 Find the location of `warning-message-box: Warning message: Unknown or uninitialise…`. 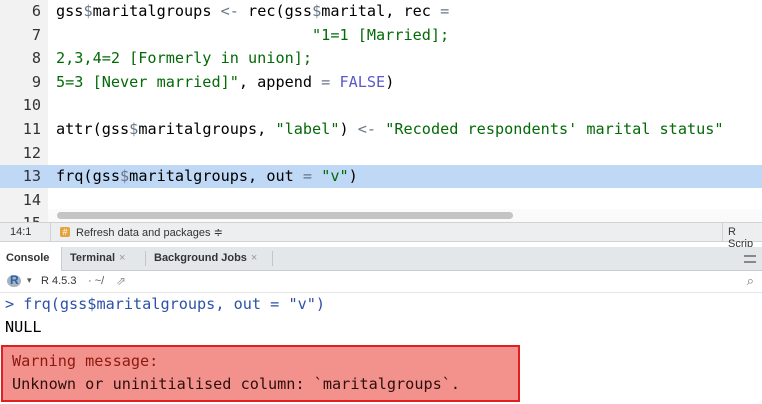

warning-message-box: Warning message: Unknown or uninitialise… is located at coordinates (260, 373).